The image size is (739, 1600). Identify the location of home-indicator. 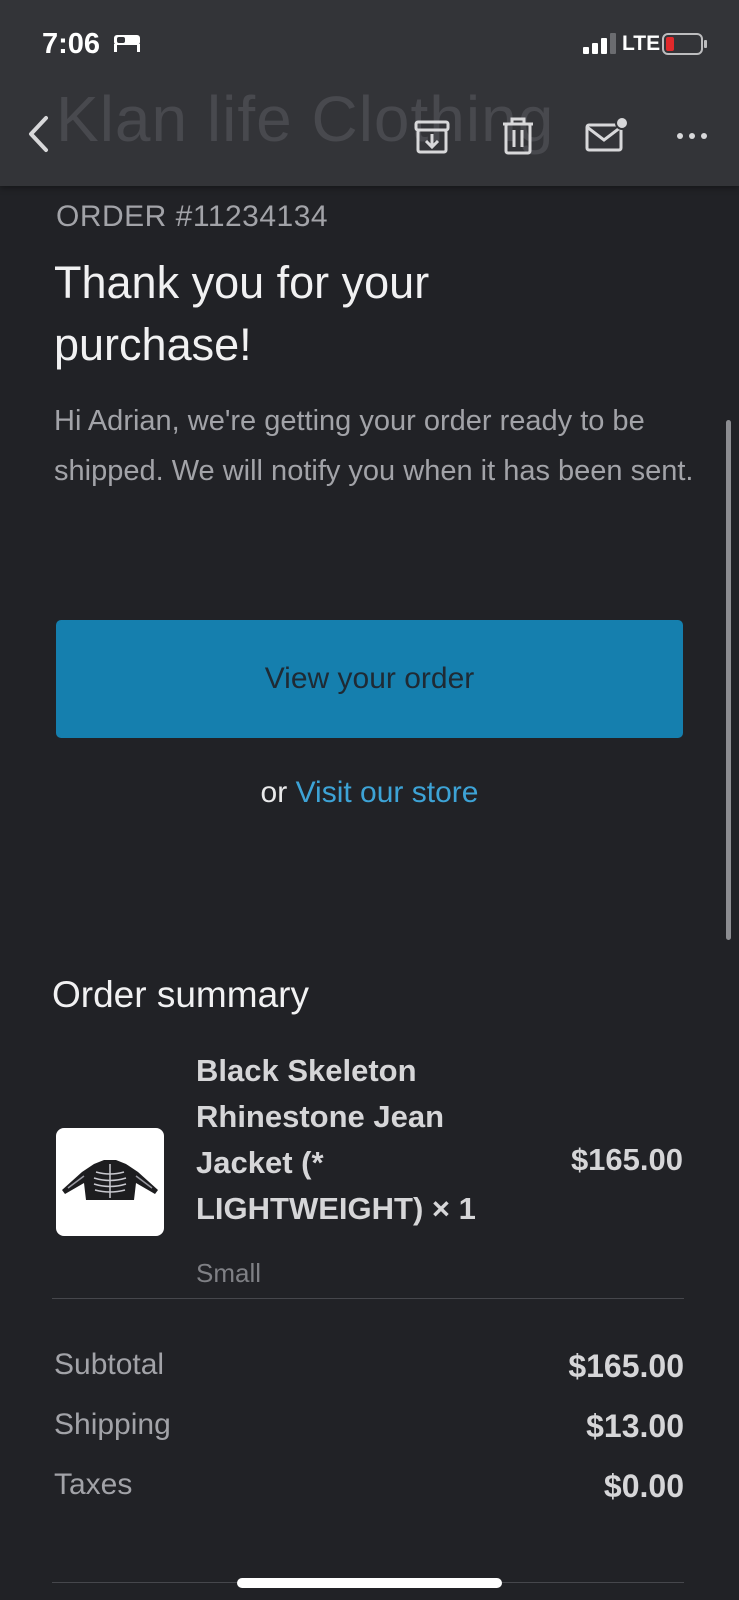
(369, 1583).